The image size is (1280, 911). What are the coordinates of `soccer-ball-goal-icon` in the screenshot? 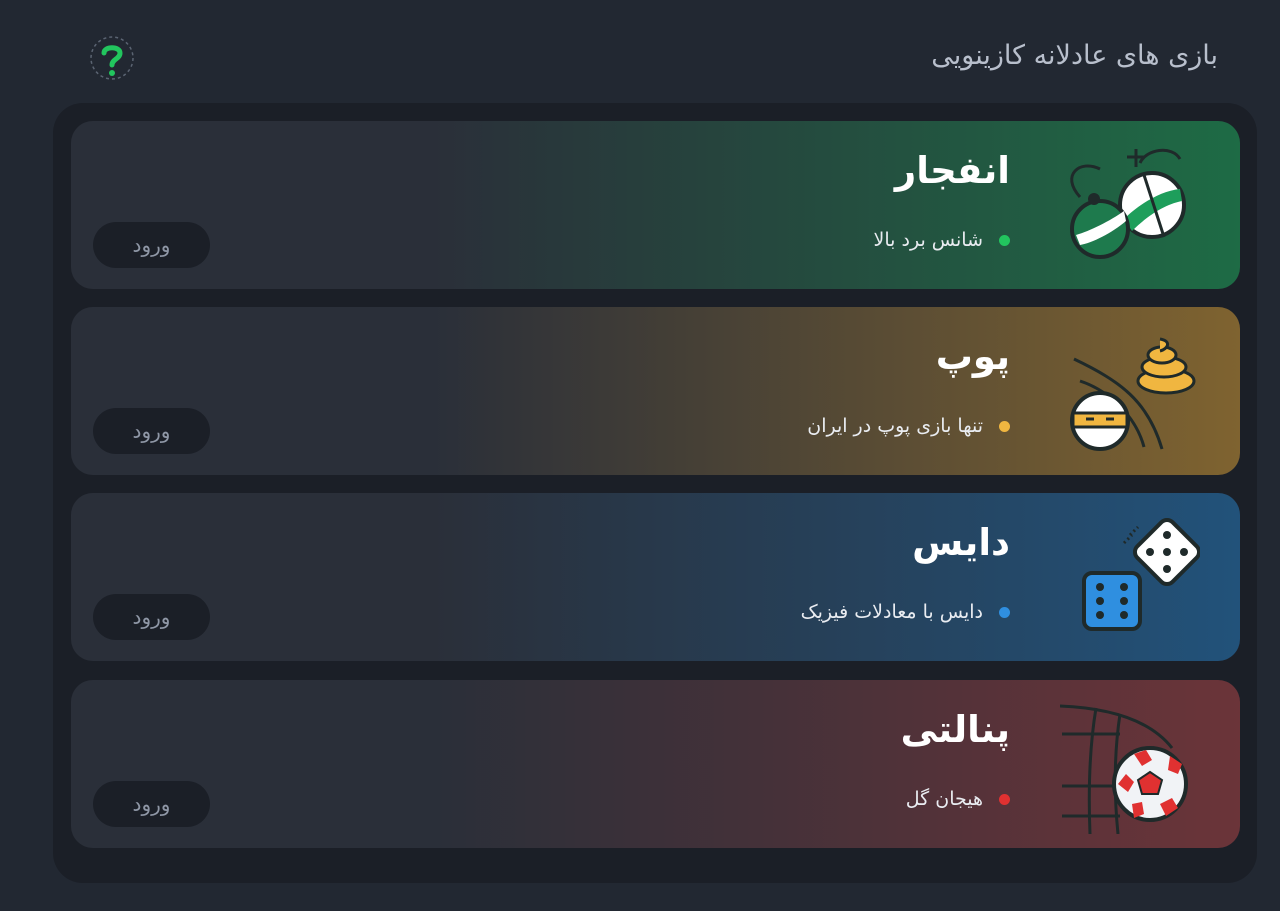 It's located at (1124, 769).